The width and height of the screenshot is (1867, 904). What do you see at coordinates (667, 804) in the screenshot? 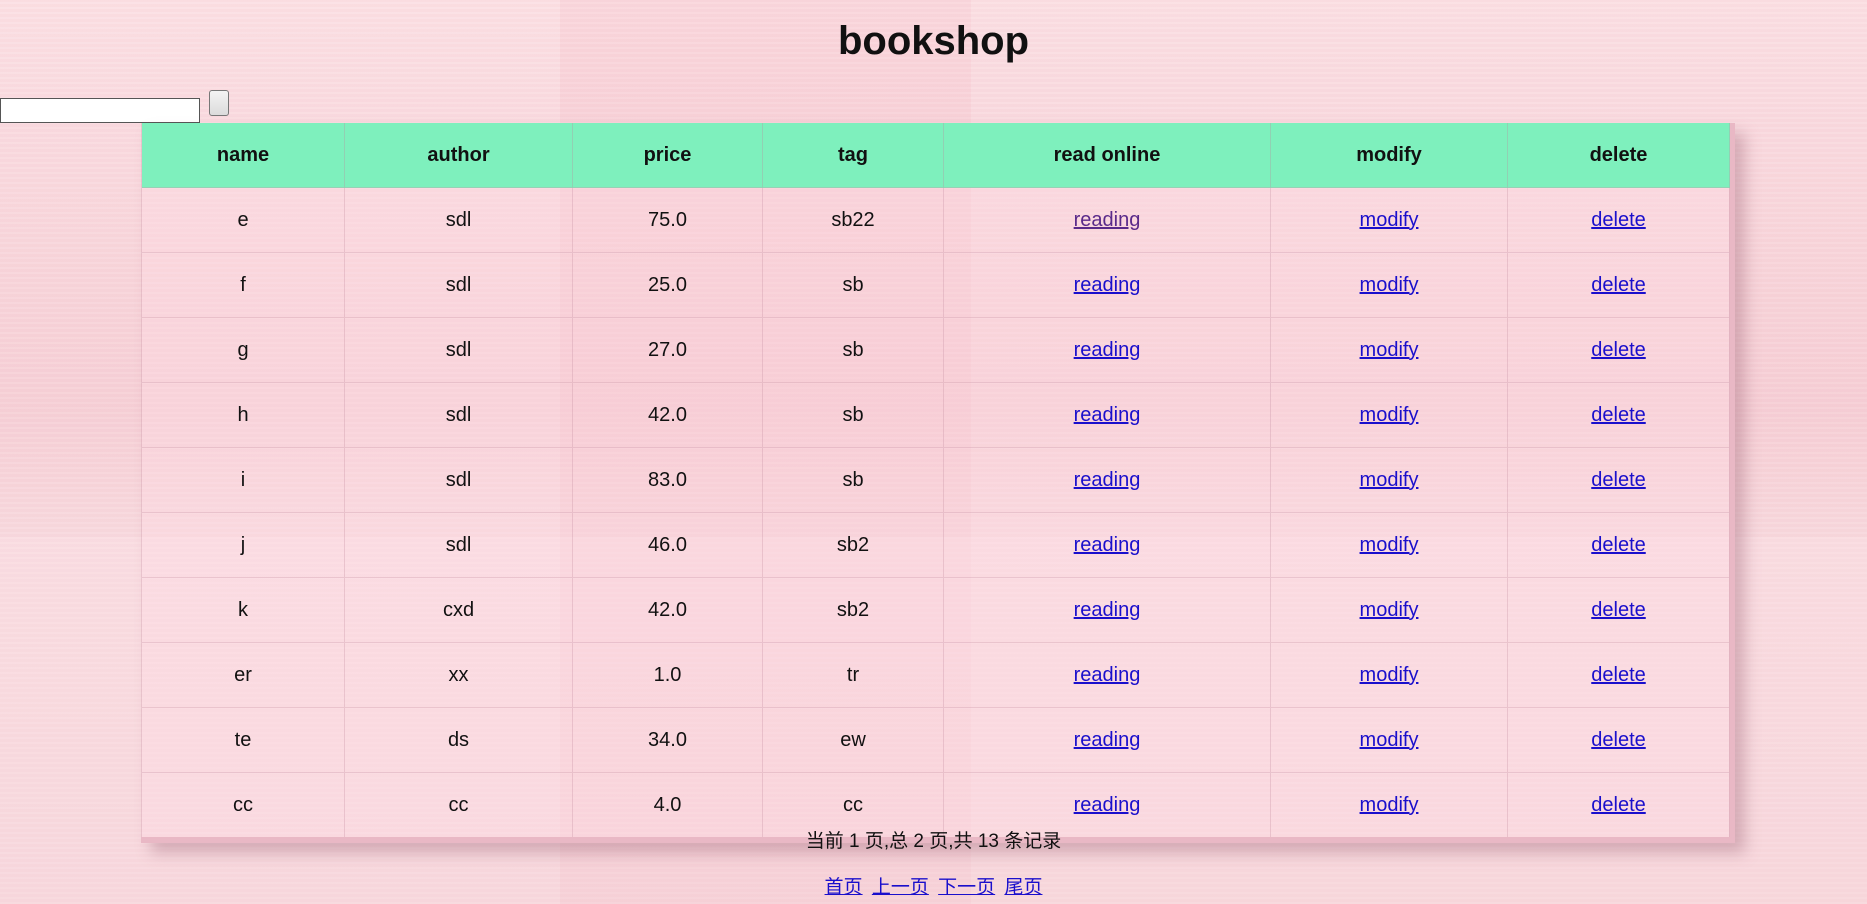
I see `cell-price: 4.0` at bounding box center [667, 804].